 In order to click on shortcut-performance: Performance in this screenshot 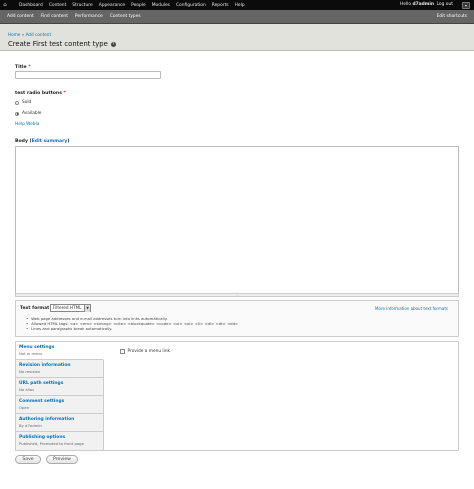, I will do `click(89, 16)`.